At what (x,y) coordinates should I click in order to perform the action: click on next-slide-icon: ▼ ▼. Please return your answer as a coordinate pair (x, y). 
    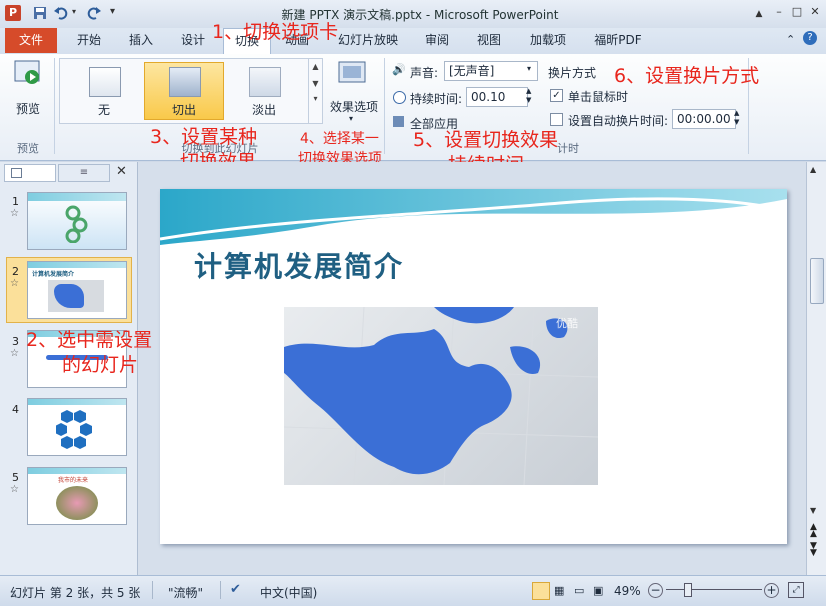
    Looking at the image, I should click on (813, 550).